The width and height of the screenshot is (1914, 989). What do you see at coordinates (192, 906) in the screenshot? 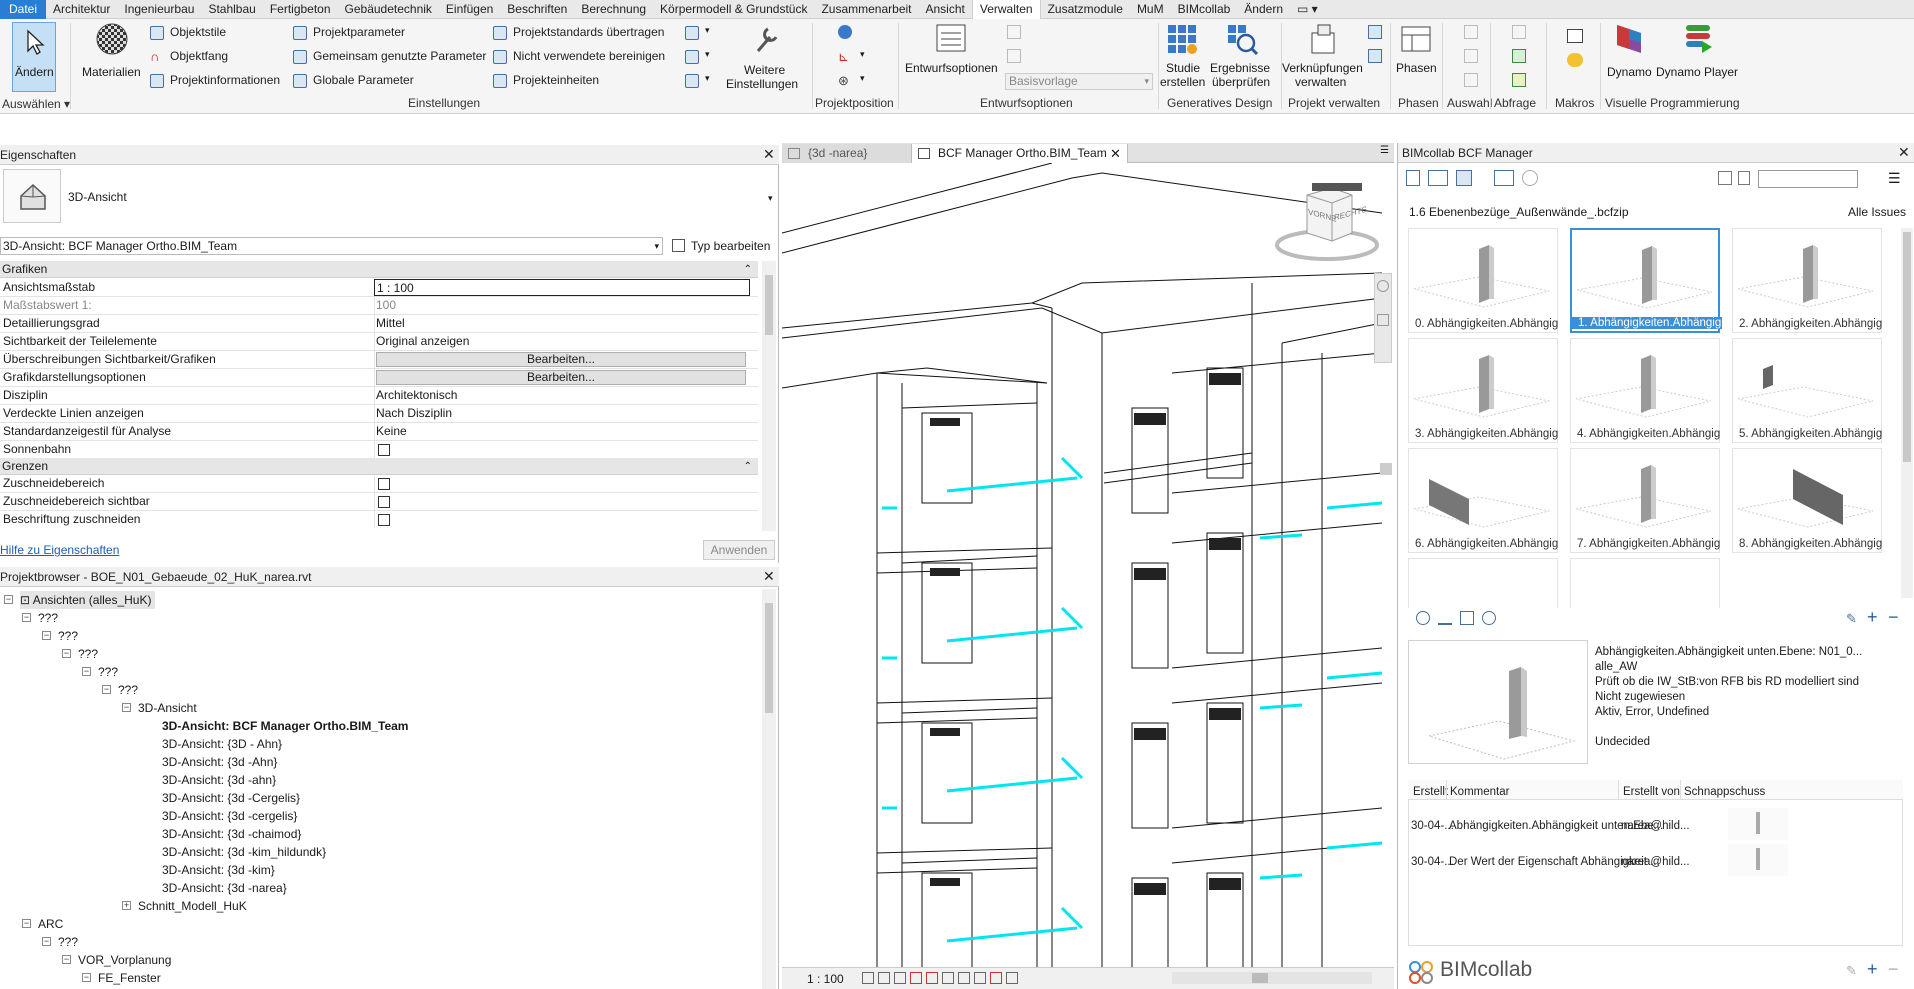
I see `tree-item: Schnitt_Modell_HuK` at bounding box center [192, 906].